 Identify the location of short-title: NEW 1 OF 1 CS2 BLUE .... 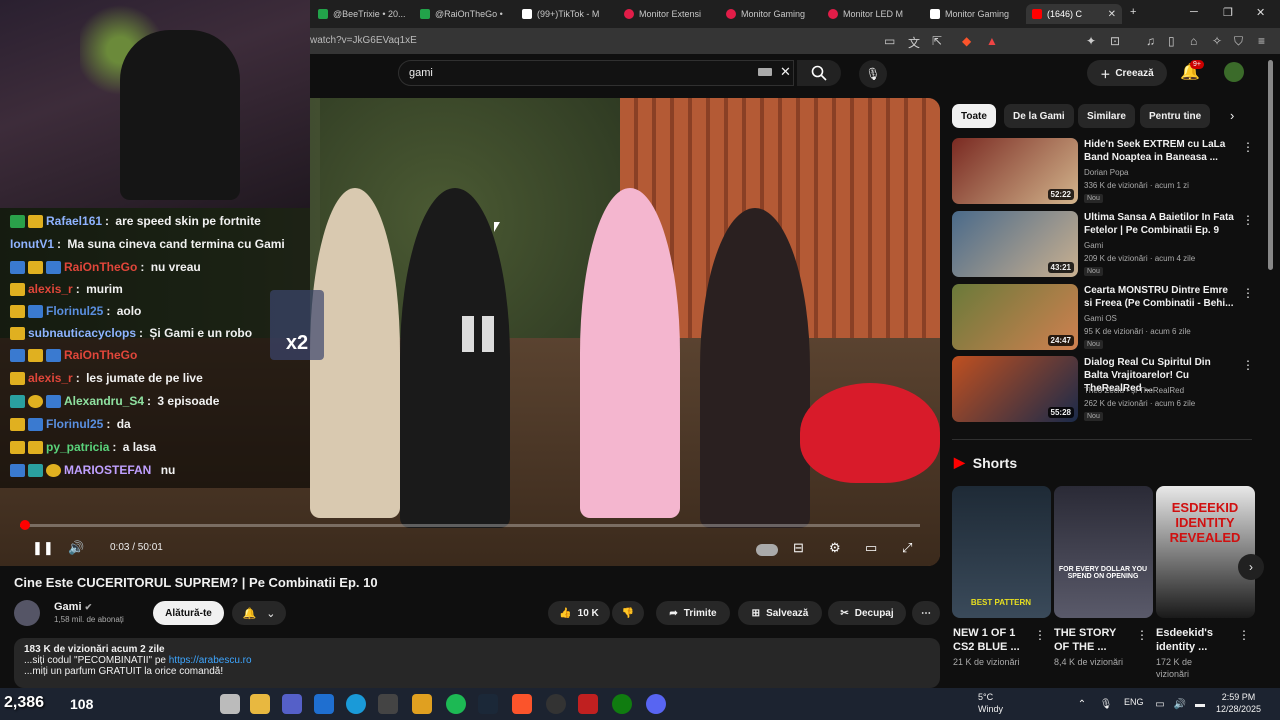
(993, 640).